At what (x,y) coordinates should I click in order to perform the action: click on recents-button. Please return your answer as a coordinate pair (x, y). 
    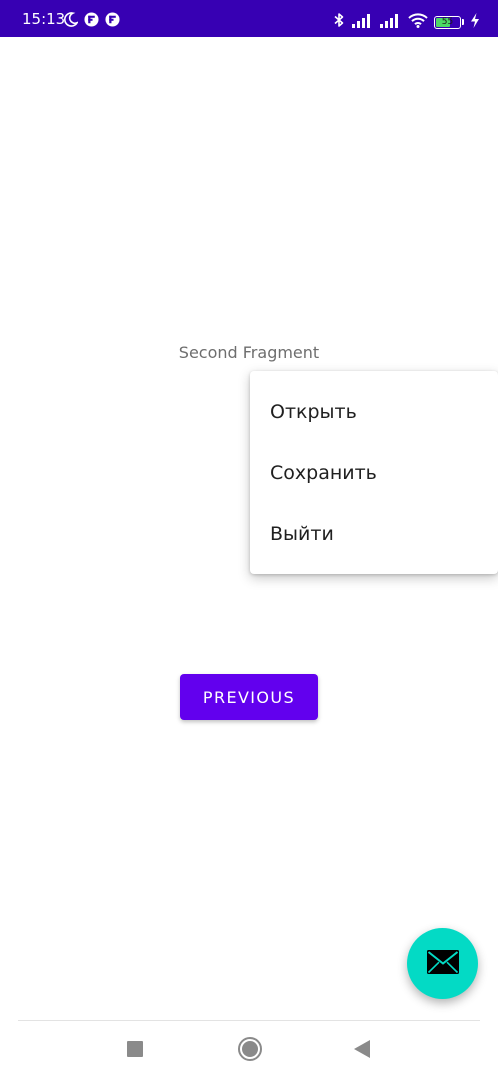
    Looking at the image, I should click on (135, 1051).